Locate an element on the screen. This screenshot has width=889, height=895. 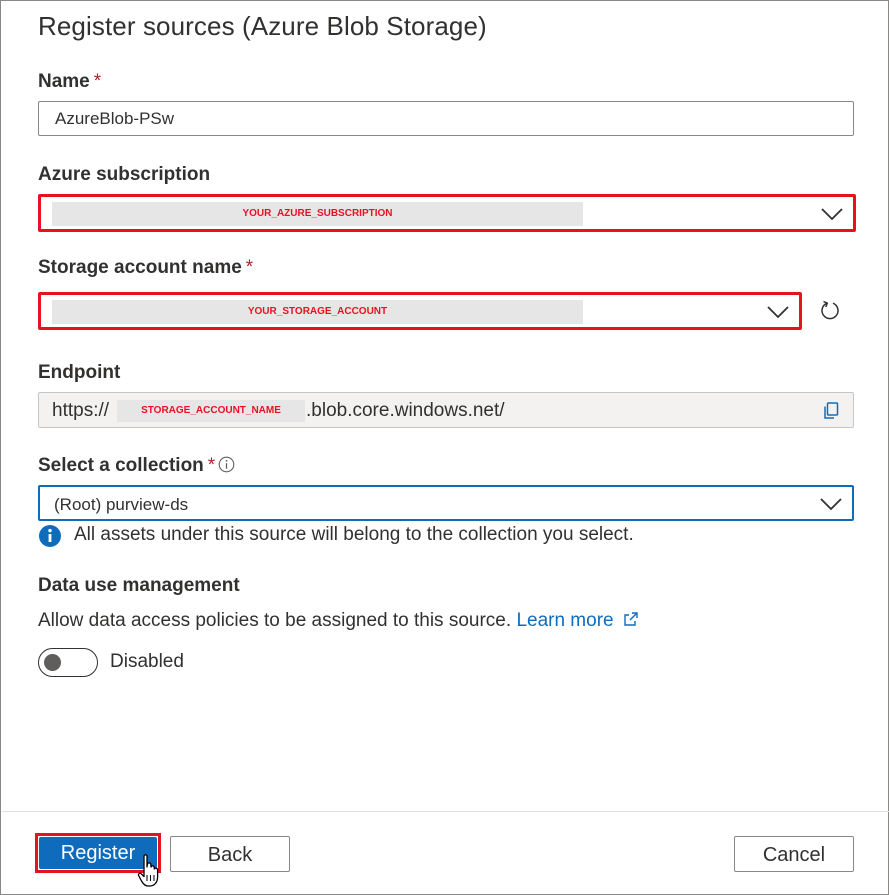
collection-label: Select a collection * is located at coordinates (126, 466).